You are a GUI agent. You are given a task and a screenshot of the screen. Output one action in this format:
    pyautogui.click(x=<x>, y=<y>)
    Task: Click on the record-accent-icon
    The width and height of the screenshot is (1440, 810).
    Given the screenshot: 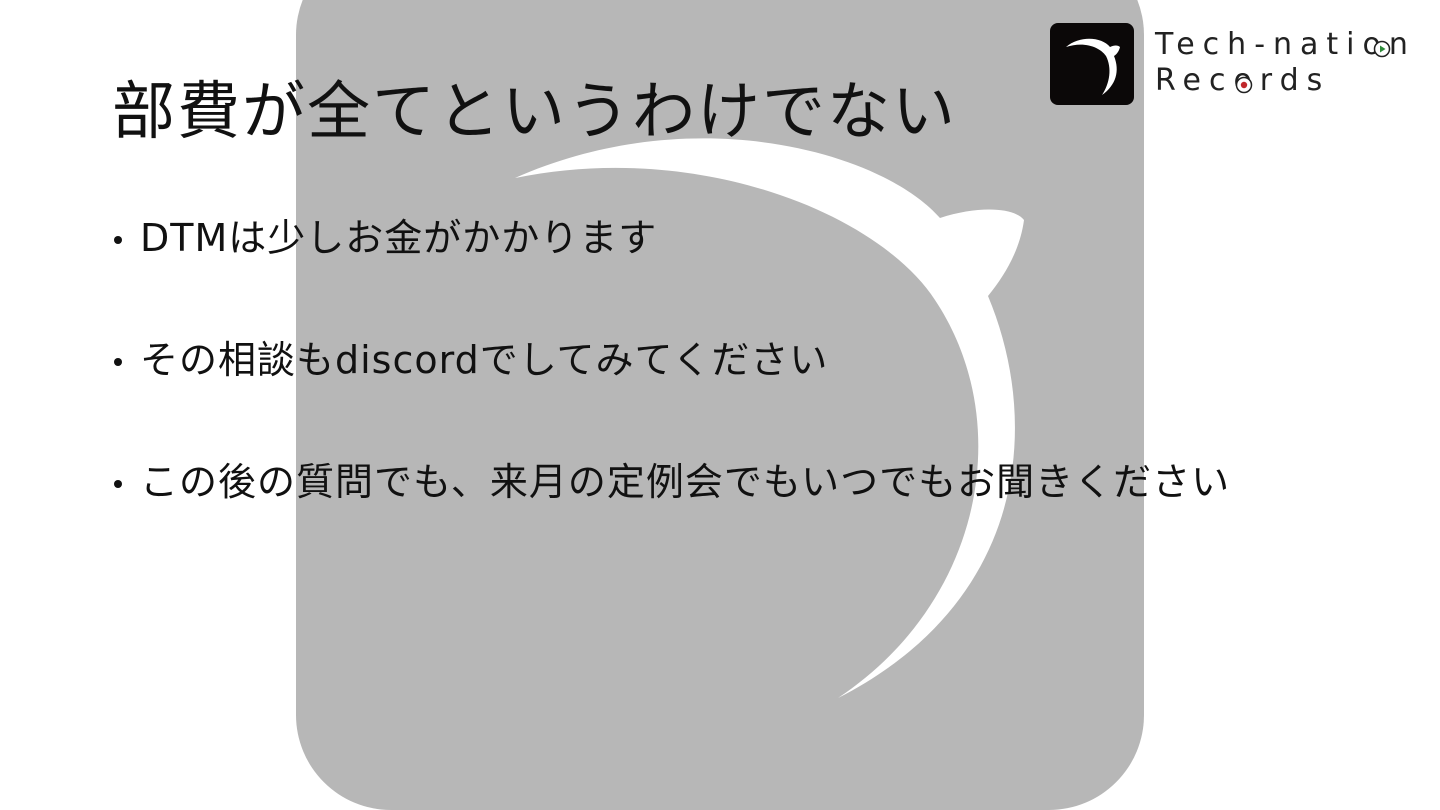 What is the action you would take?
    pyautogui.click(x=1244, y=85)
    